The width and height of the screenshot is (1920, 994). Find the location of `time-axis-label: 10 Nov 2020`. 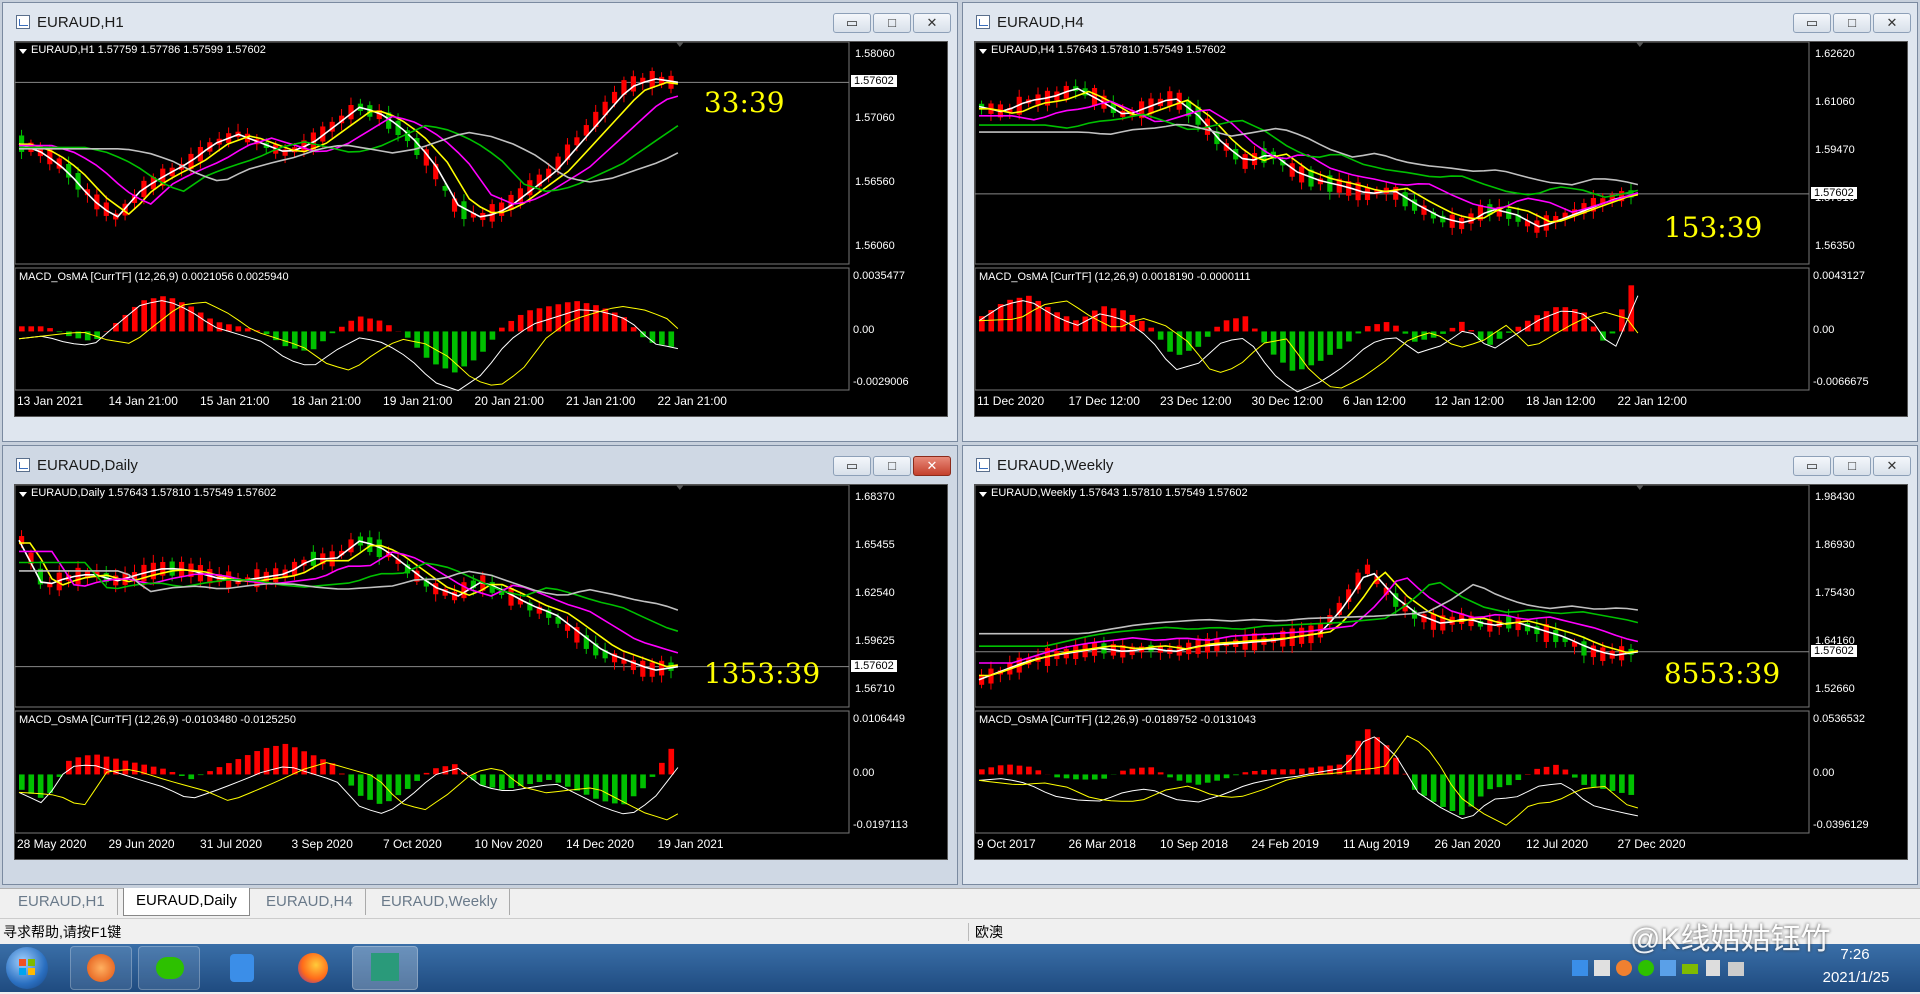

time-axis-label: 10 Nov 2020 is located at coordinates (509, 844).